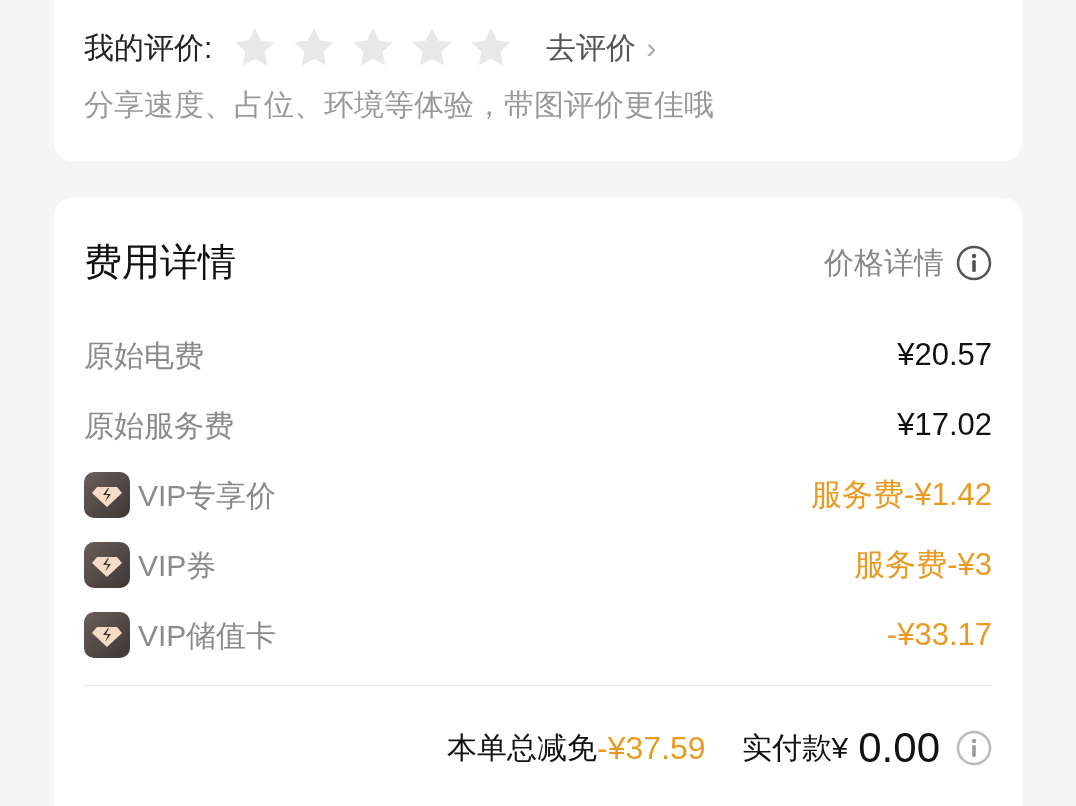 The height and width of the screenshot is (806, 1076). I want to click on discount-label: 本单总减免, so click(522, 748).